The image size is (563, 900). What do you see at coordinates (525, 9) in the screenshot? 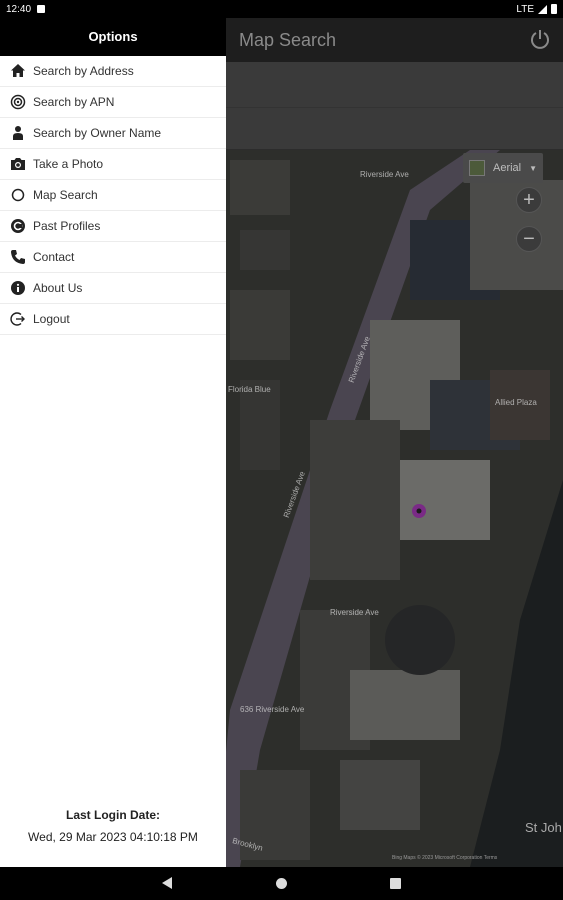
I see `network-label: LTE` at bounding box center [525, 9].